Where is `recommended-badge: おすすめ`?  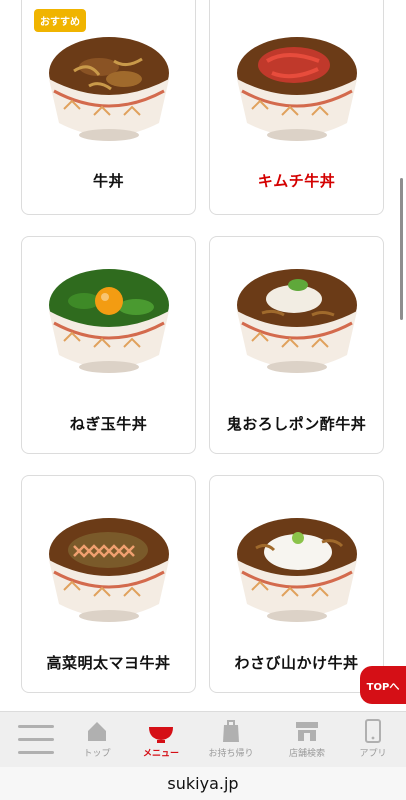
recommended-badge: おすすめ is located at coordinates (60, 20).